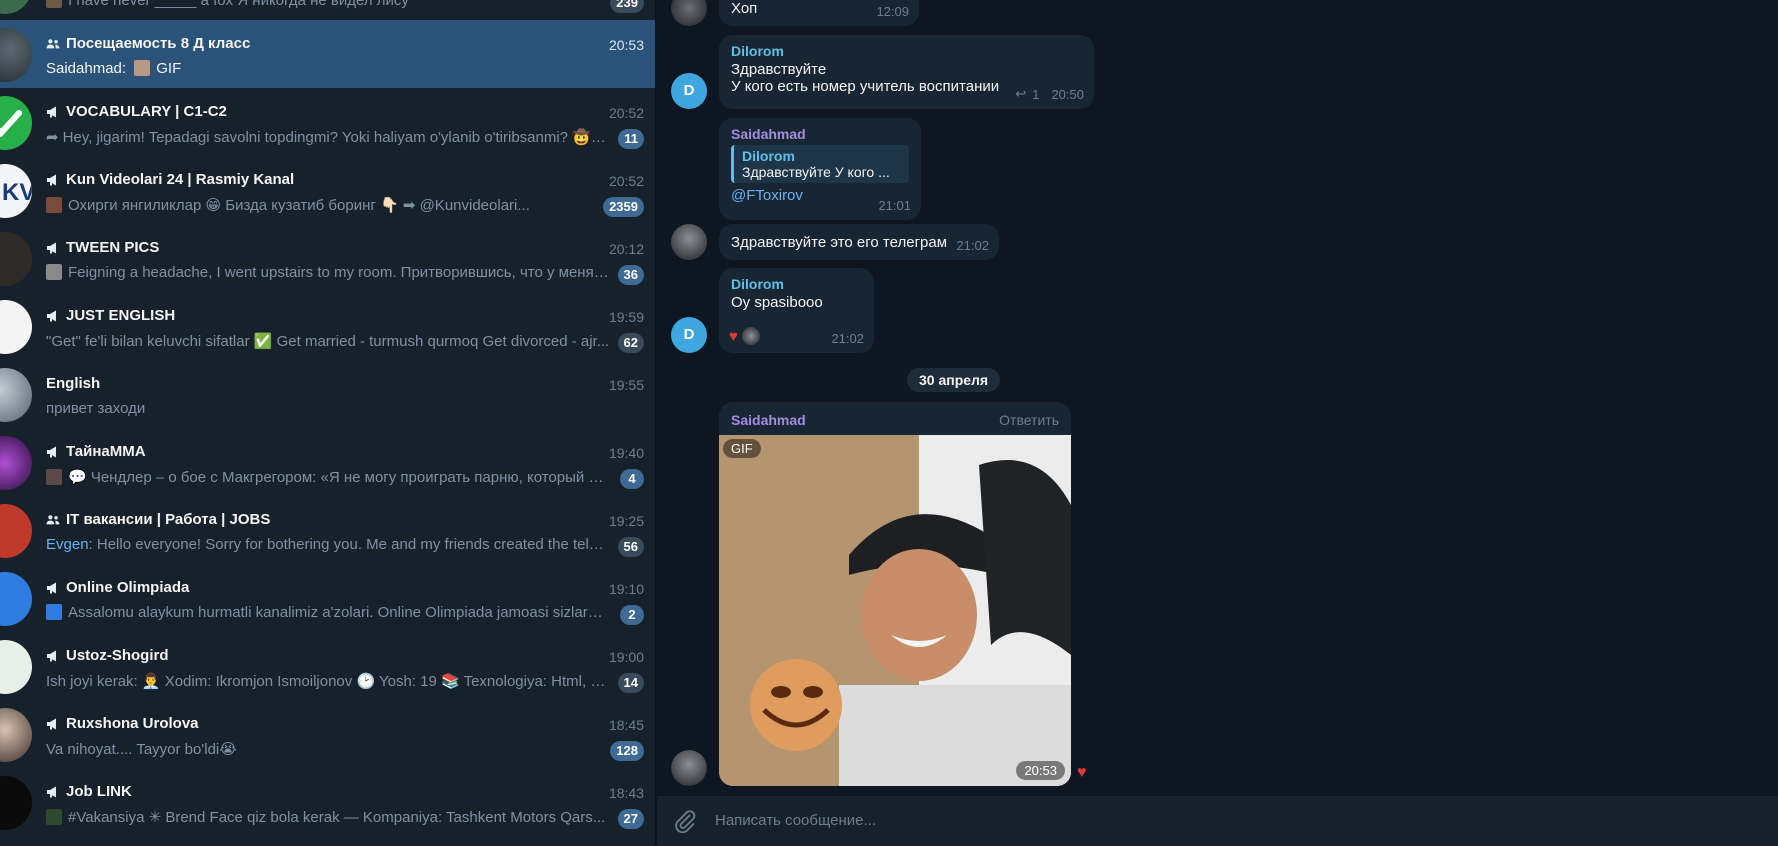 Image resolution: width=1778 pixels, height=846 pixels. I want to click on reaction-chip: ♥, so click(744, 336).